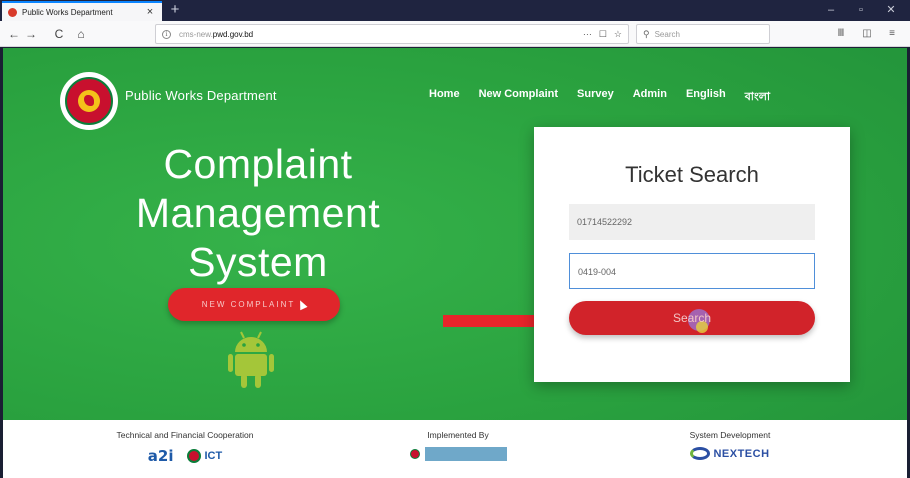 This screenshot has width=910, height=478. Describe the element at coordinates (650, 97) in the screenshot. I see `nav-admin: Admin` at that location.